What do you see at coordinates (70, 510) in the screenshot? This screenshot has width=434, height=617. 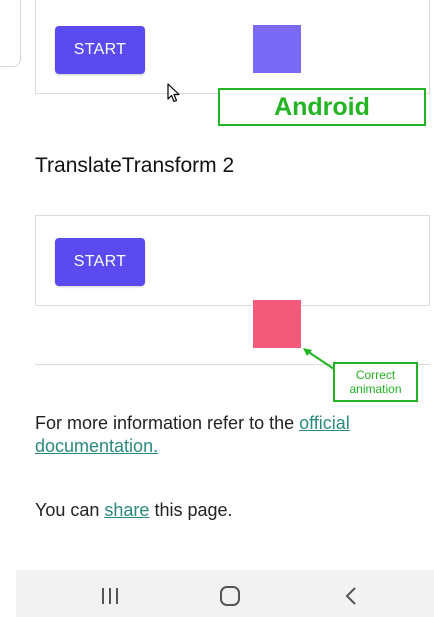 I see `share-prefix: You can` at bounding box center [70, 510].